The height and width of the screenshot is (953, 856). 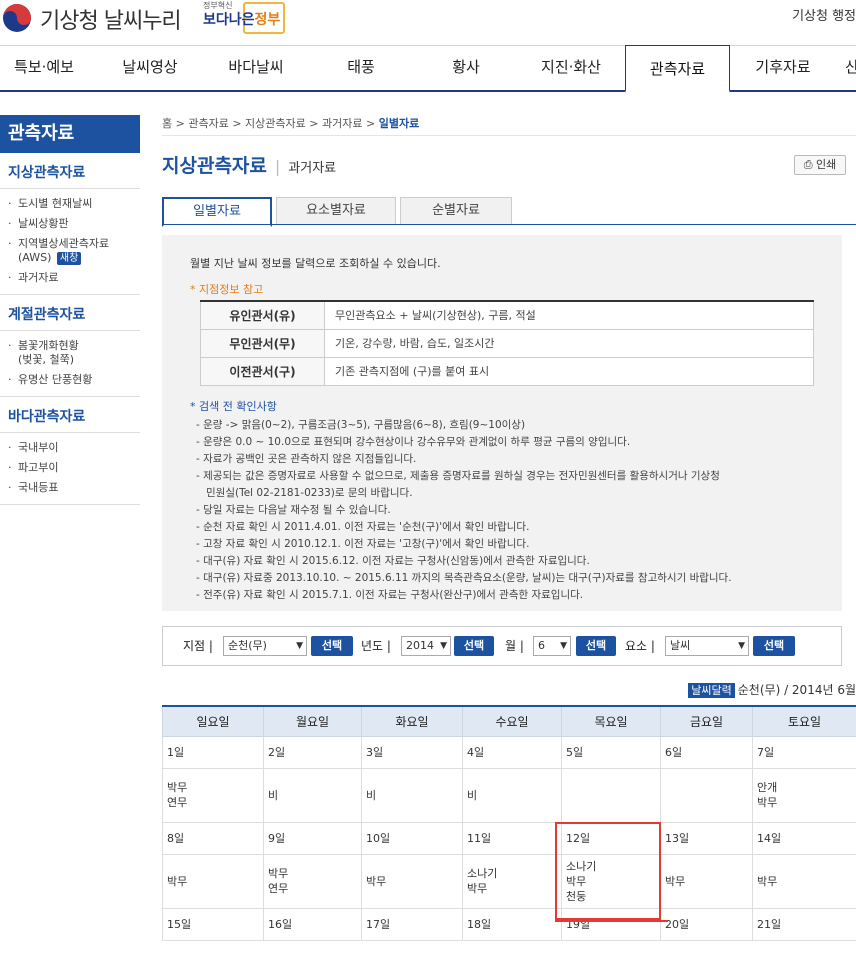 What do you see at coordinates (208, 123) in the screenshot?
I see `breadcrumb-observation: 관측자료` at bounding box center [208, 123].